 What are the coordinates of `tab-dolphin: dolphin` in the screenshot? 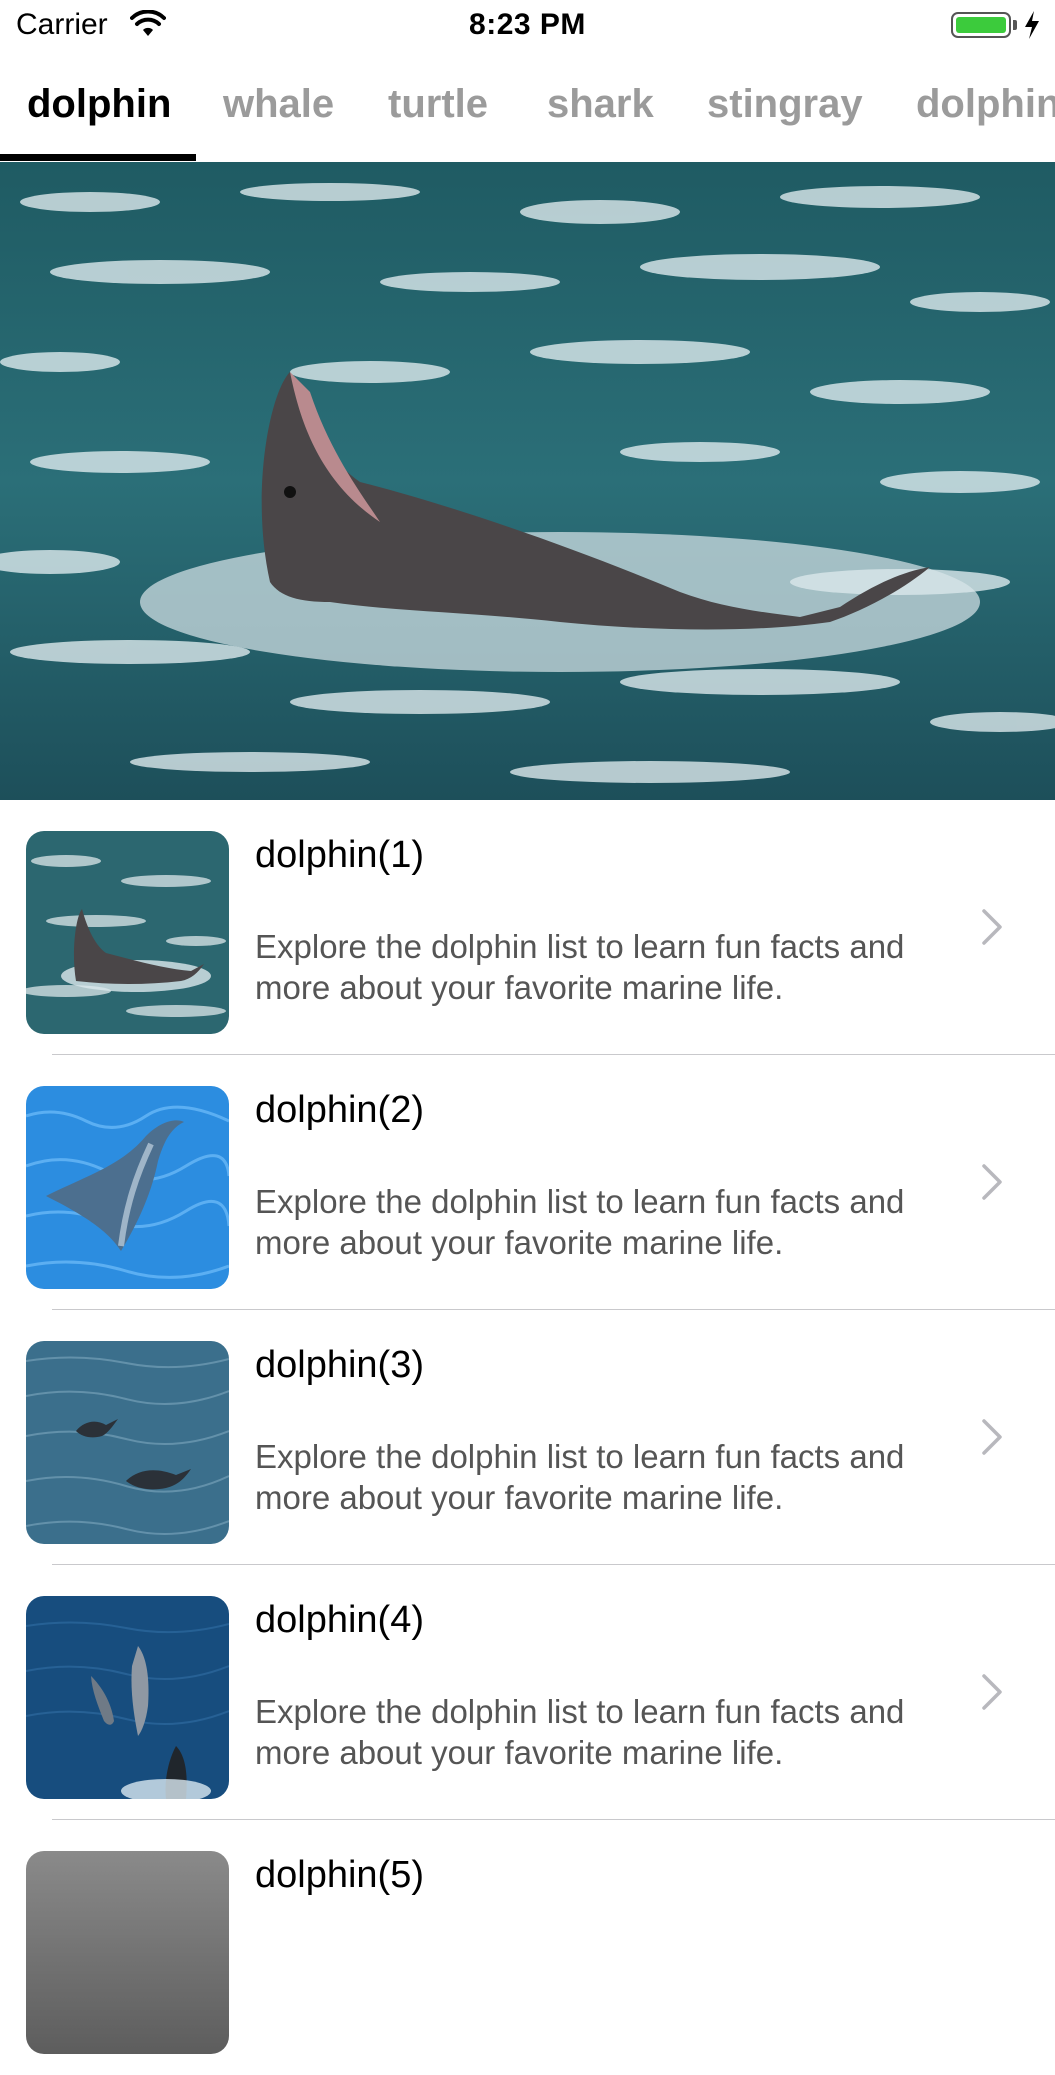 It's located at (99, 104).